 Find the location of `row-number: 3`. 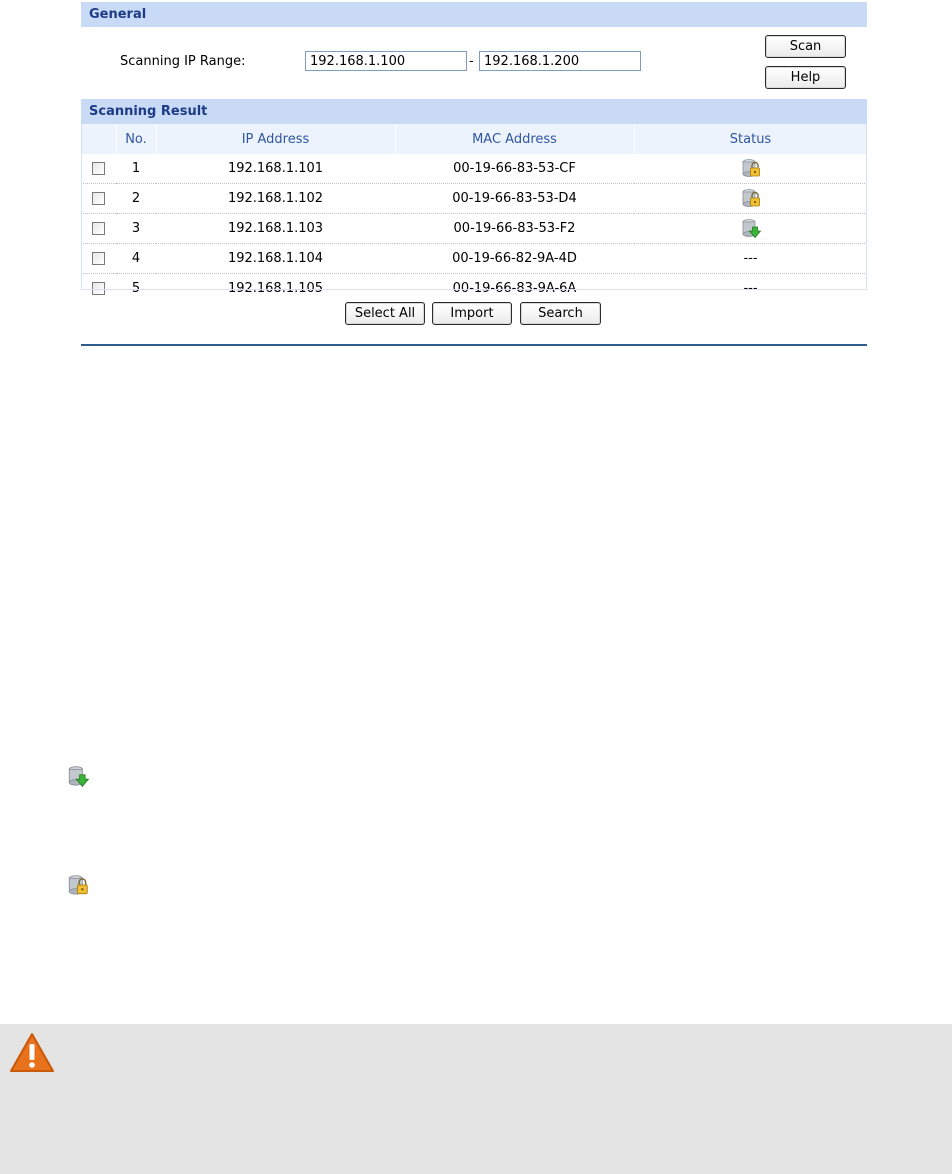

row-number: 3 is located at coordinates (136, 228).